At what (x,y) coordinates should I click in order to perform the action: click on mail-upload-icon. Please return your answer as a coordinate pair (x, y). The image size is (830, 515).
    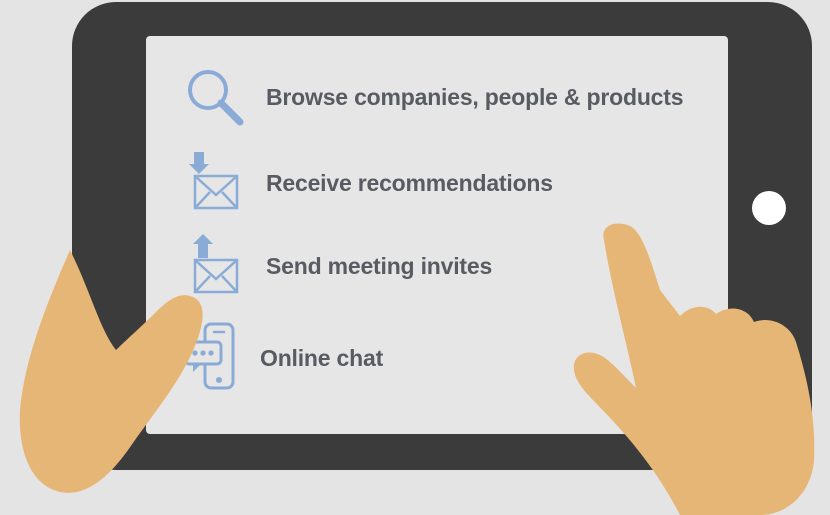
    Looking at the image, I should click on (213, 266).